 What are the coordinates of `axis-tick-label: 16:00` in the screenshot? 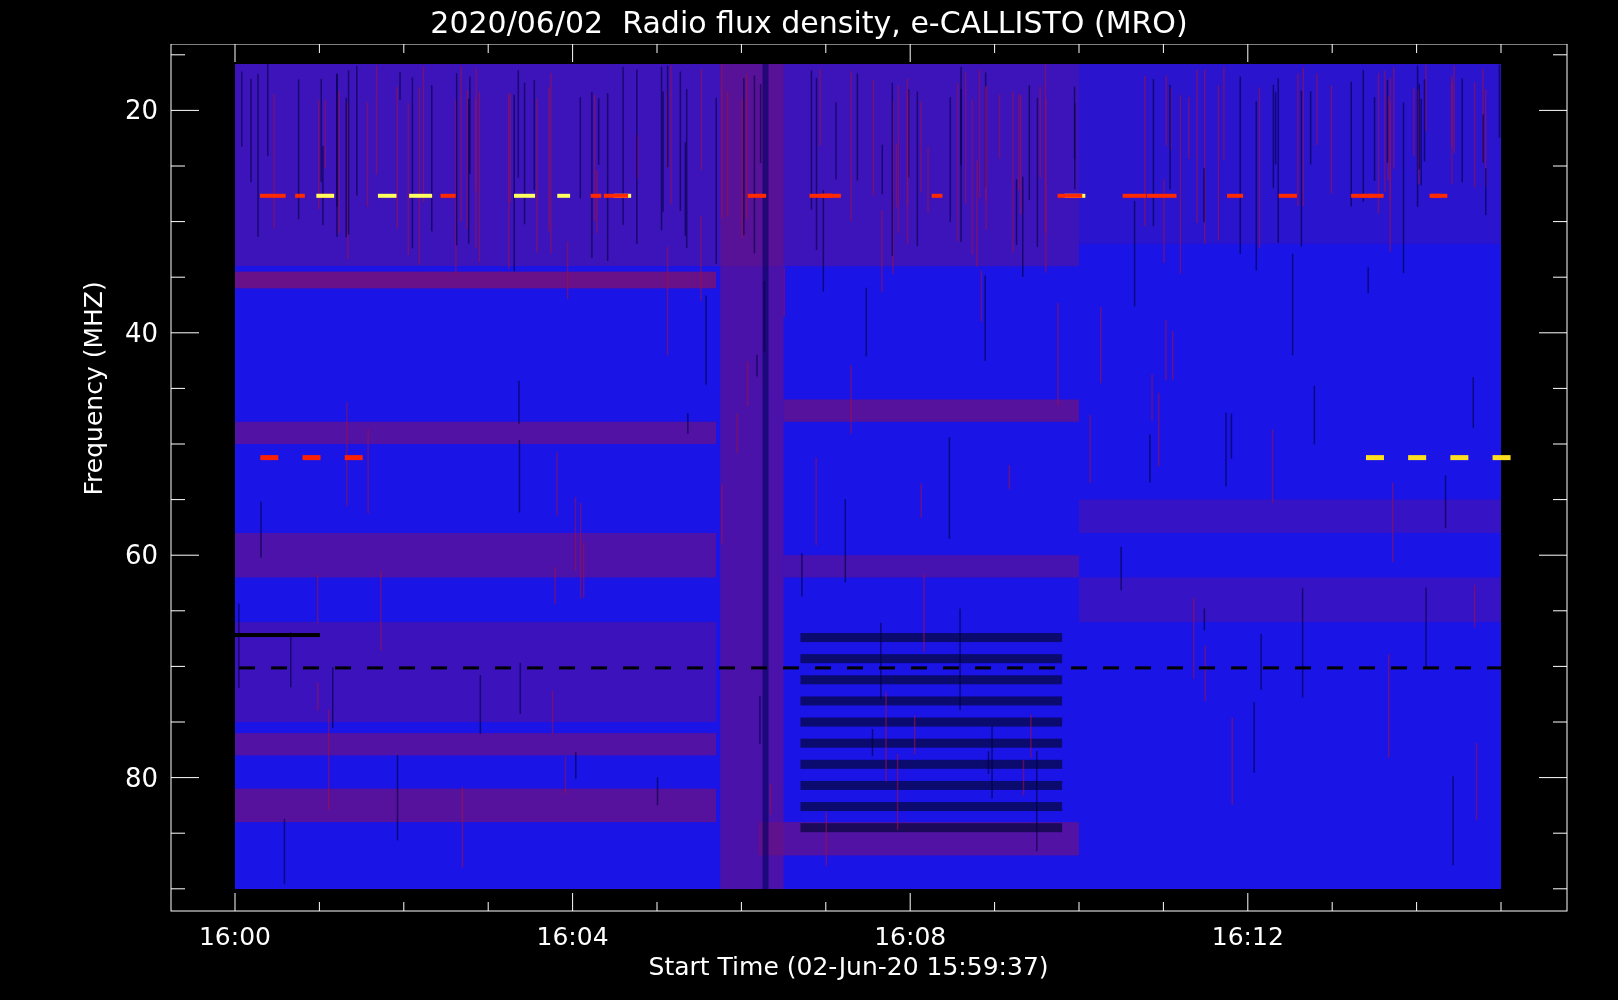 It's located at (235, 936).